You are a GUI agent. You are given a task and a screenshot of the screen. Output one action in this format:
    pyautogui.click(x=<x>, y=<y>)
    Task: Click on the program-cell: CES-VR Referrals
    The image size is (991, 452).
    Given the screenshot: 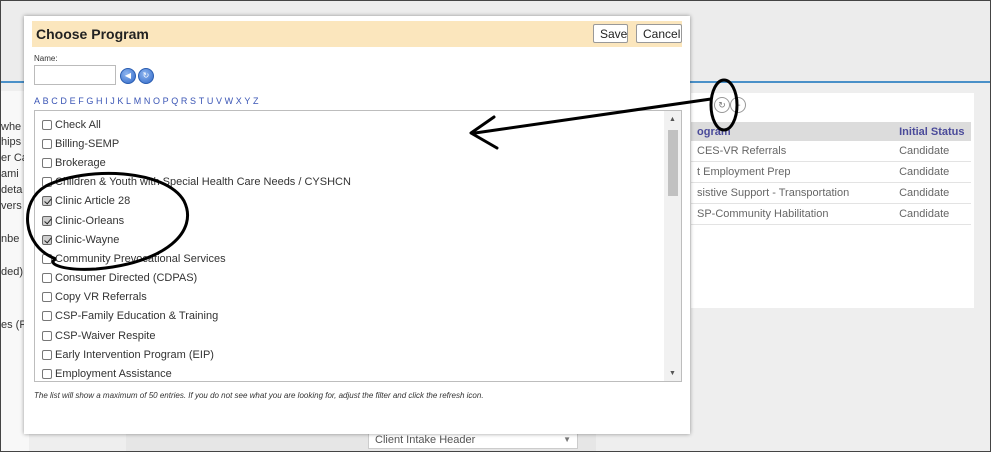 What is the action you would take?
    pyautogui.click(x=792, y=151)
    